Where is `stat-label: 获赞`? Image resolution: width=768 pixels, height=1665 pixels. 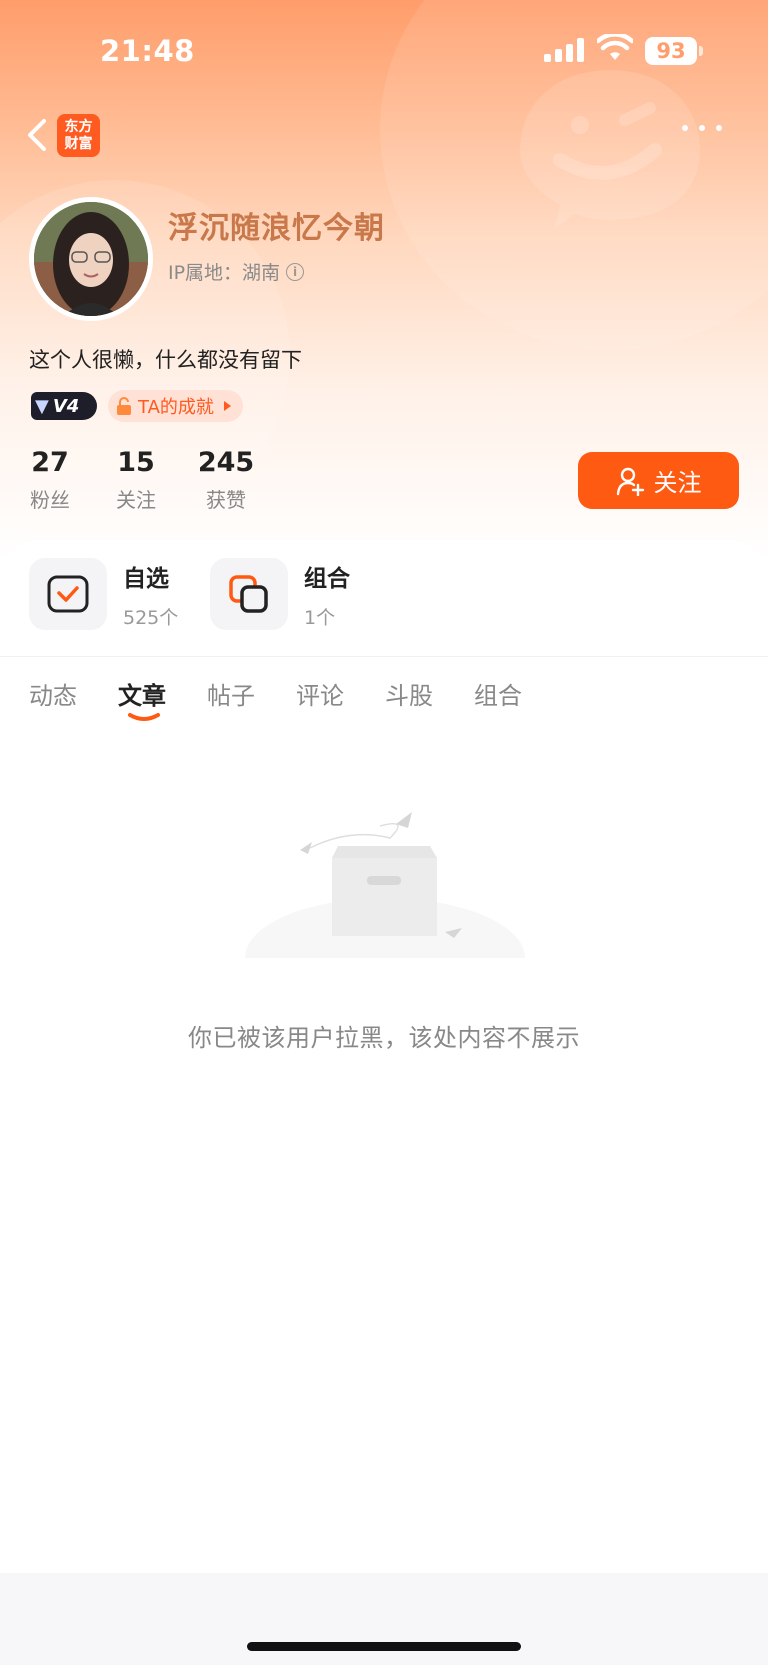 stat-label: 获赞 is located at coordinates (226, 500).